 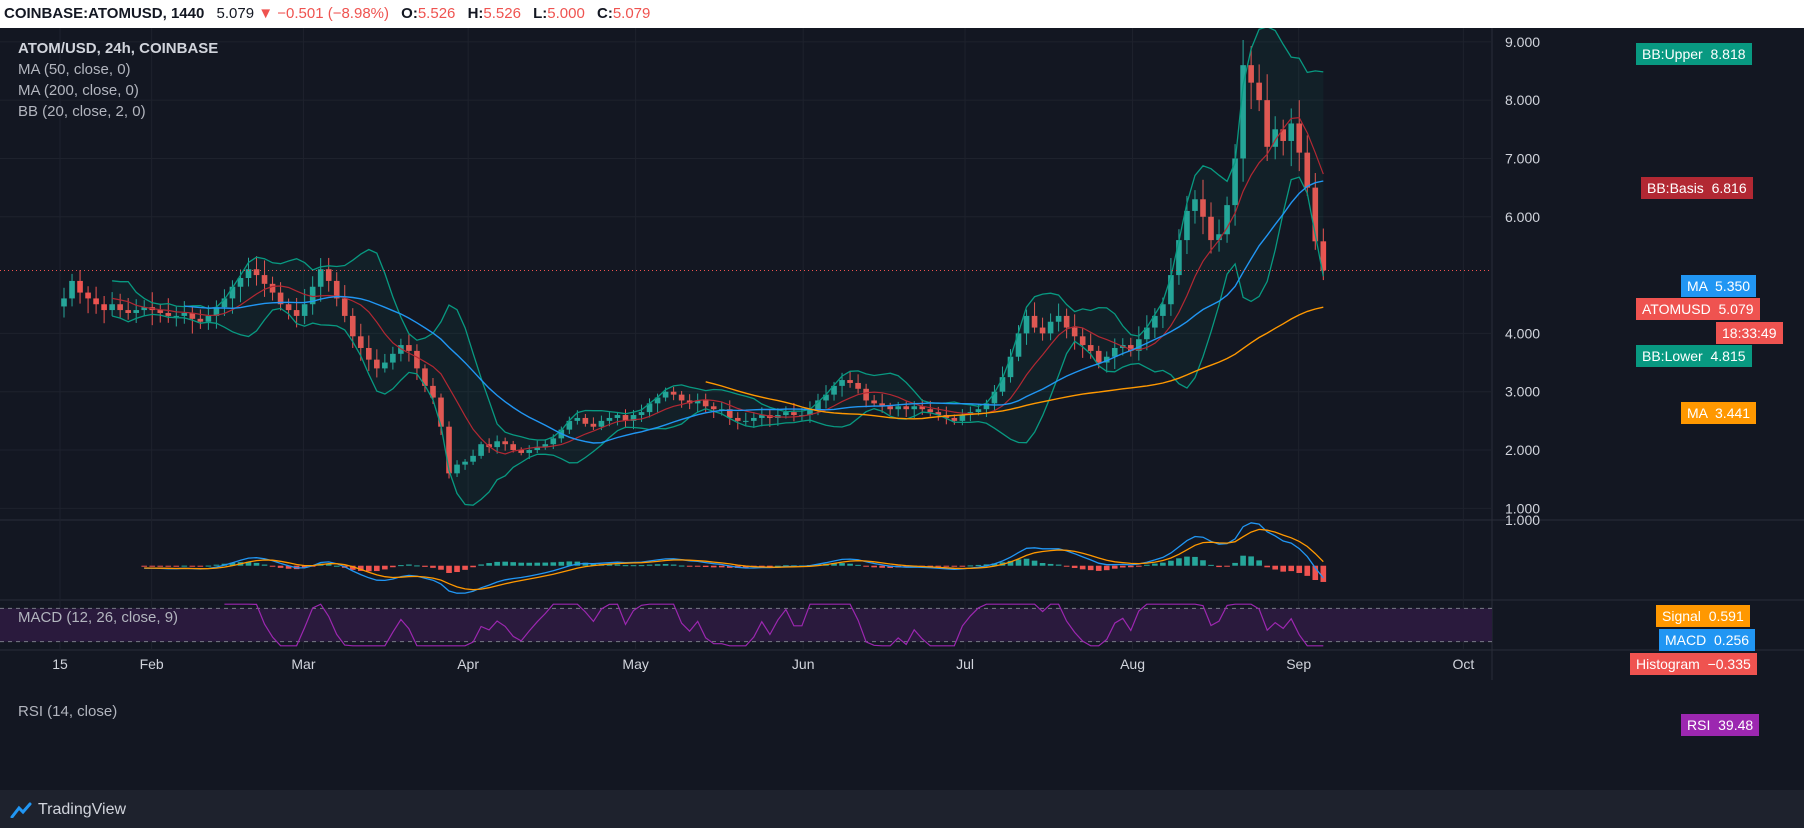 I want to click on rsi-band, so click(x=746, y=625).